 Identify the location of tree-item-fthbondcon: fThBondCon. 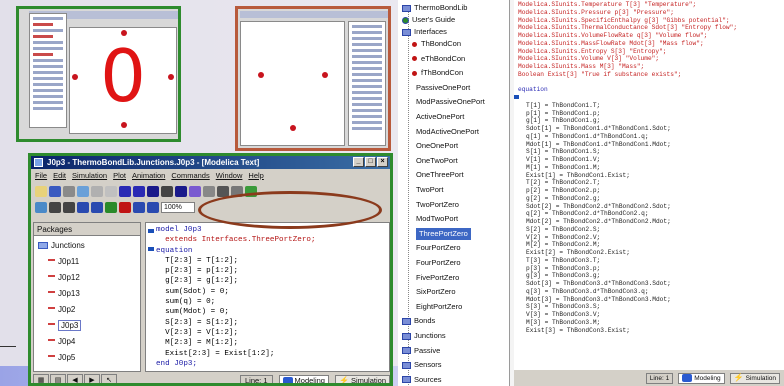
(437, 73).